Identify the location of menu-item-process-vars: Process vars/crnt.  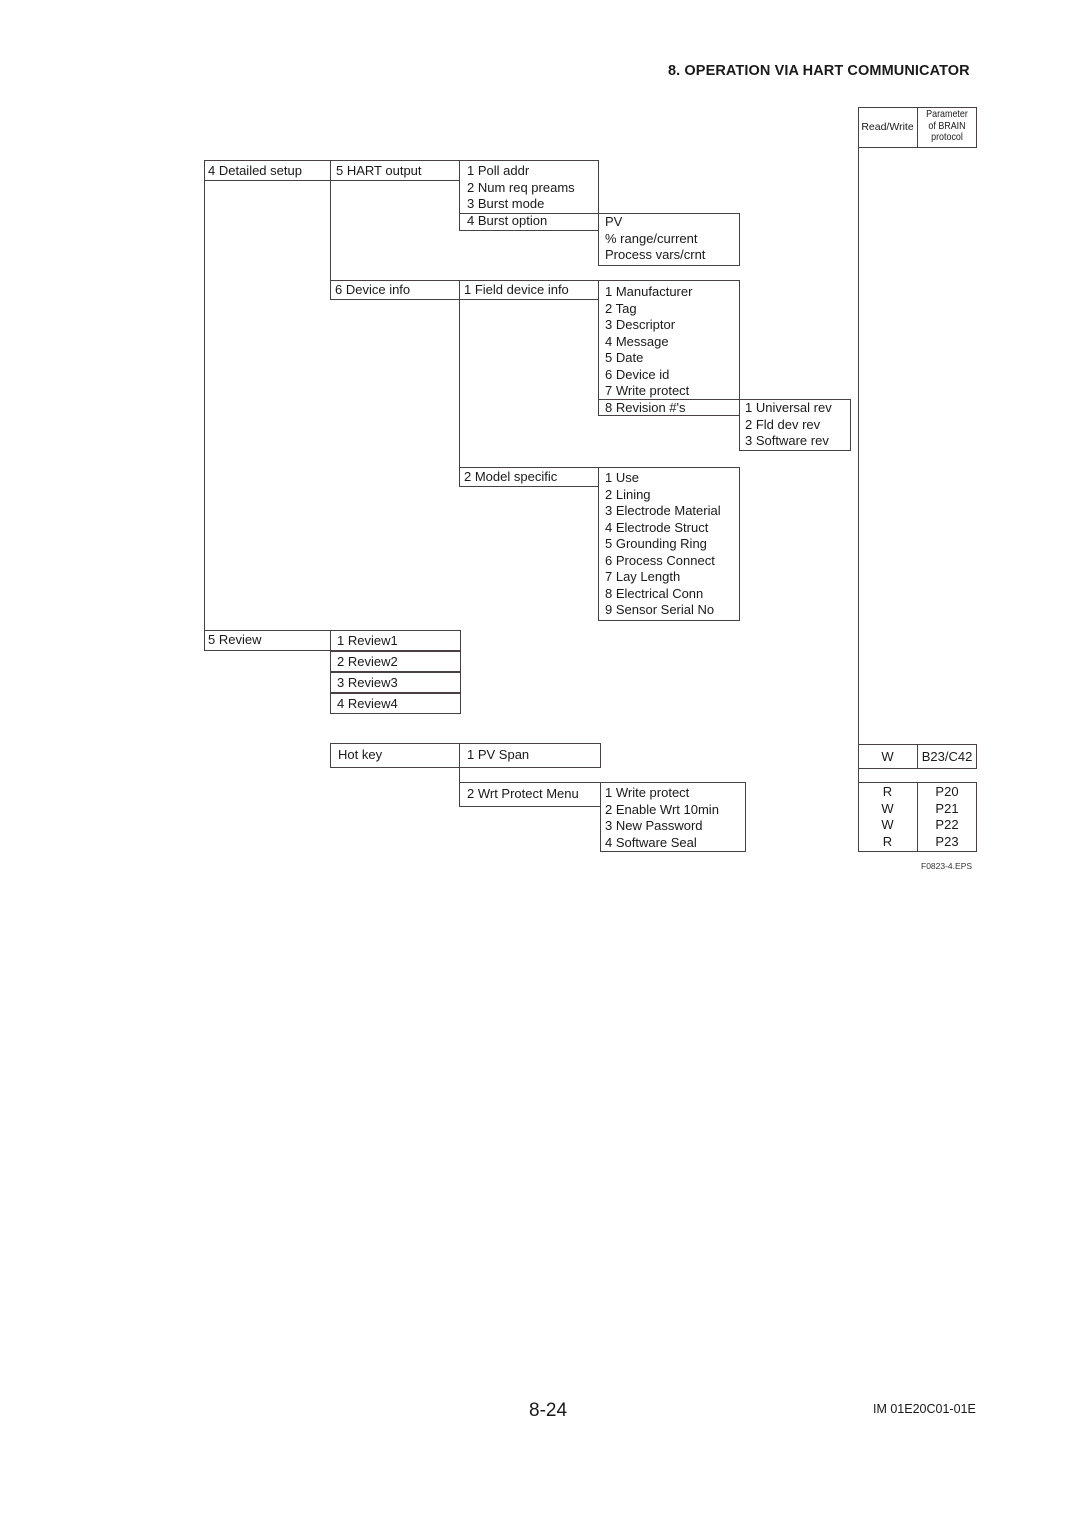
(655, 255).